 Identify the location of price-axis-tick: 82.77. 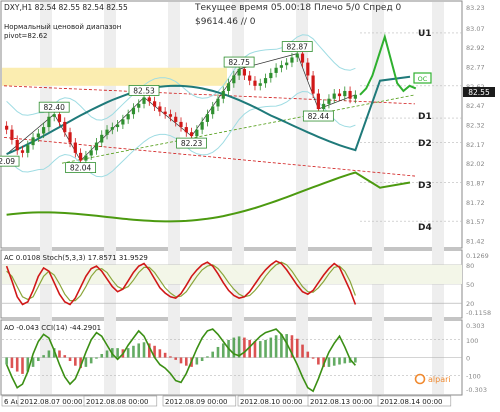
(475, 67).